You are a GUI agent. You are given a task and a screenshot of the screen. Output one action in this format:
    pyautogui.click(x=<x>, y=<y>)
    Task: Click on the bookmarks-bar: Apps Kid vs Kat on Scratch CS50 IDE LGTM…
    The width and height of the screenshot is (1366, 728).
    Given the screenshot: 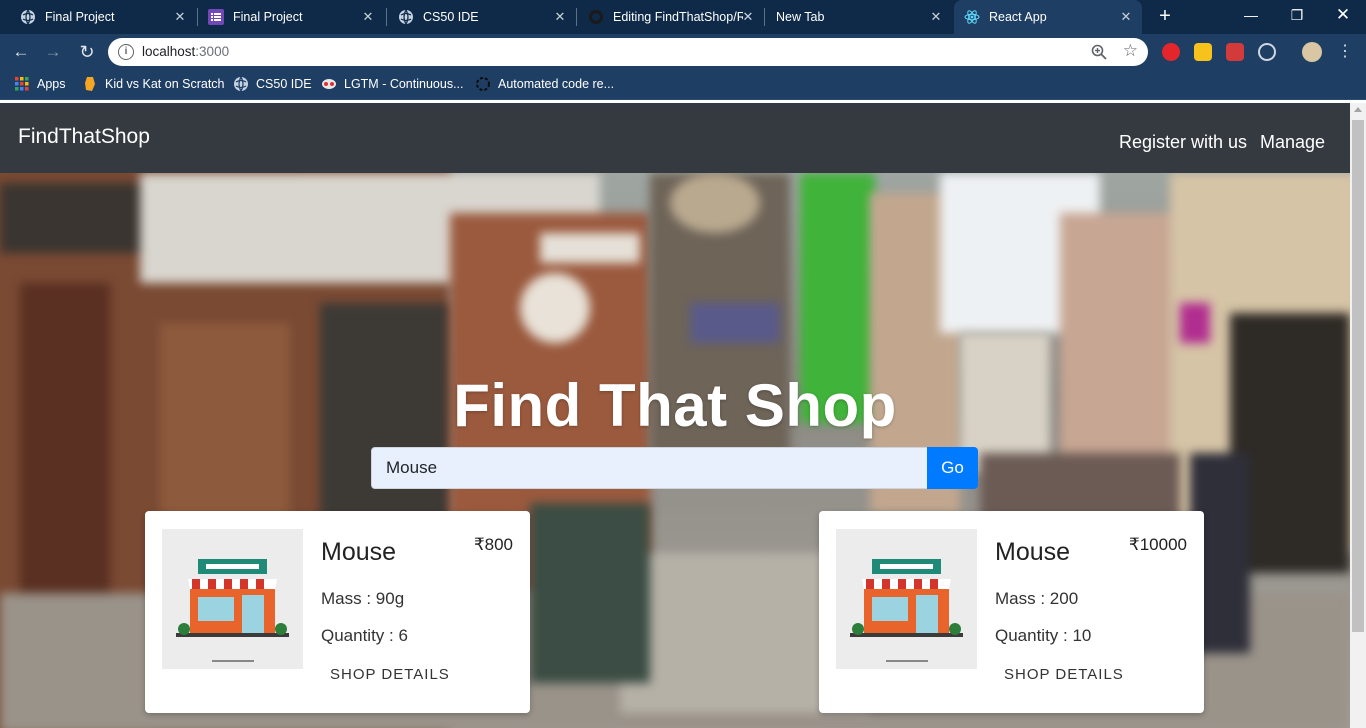 What is the action you would take?
    pyautogui.click(x=683, y=85)
    